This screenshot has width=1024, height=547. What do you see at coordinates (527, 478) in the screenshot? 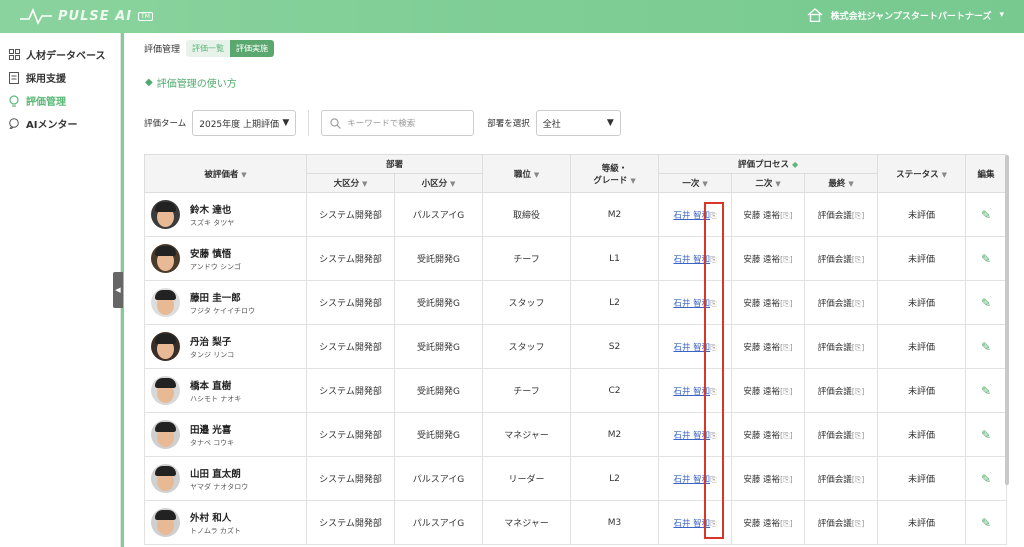
I see `cell-position: リーダー` at bounding box center [527, 478].